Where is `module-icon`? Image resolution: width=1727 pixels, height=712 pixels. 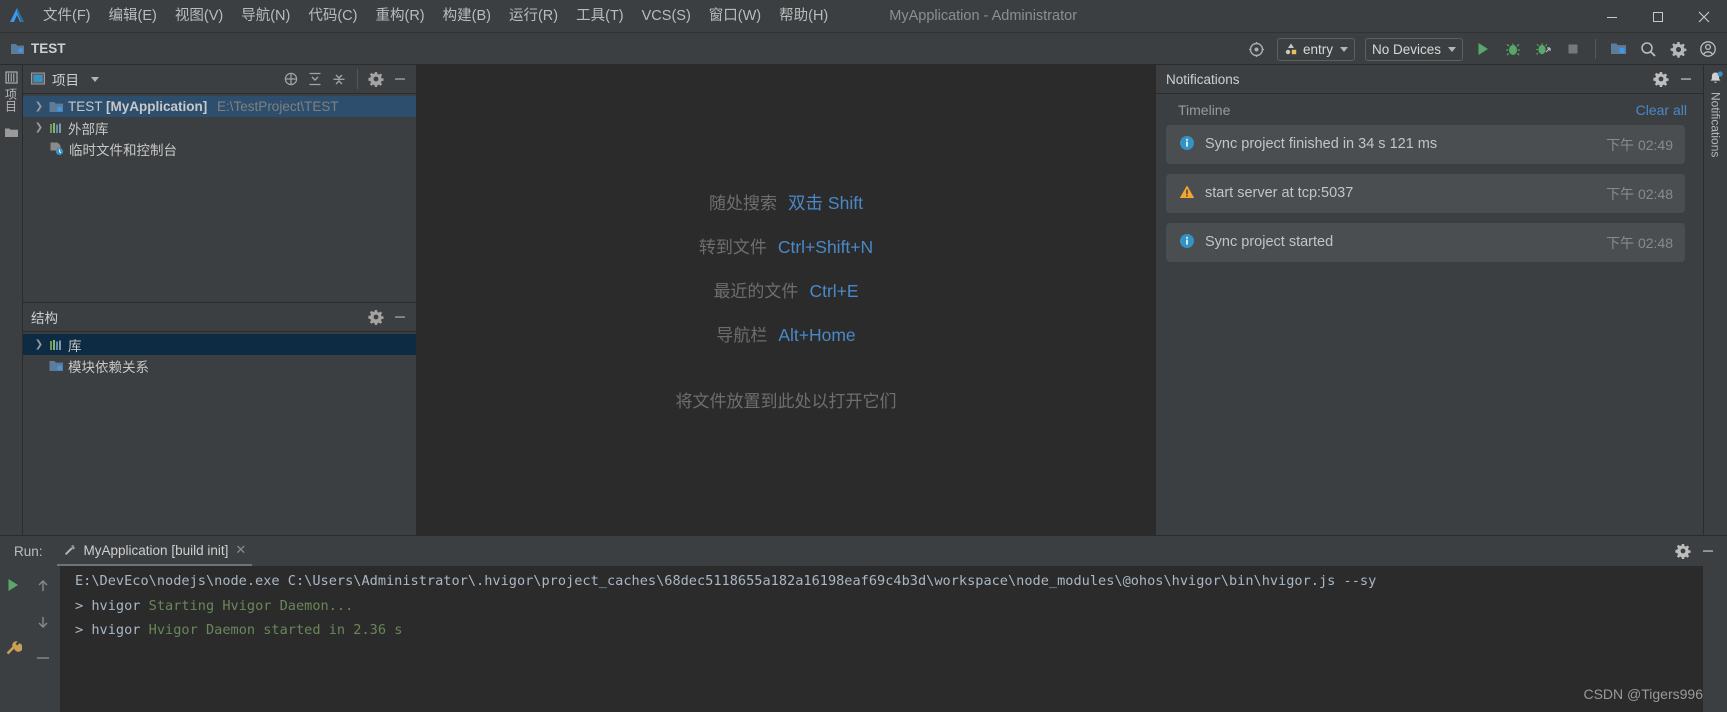 module-icon is located at coordinates (56, 107).